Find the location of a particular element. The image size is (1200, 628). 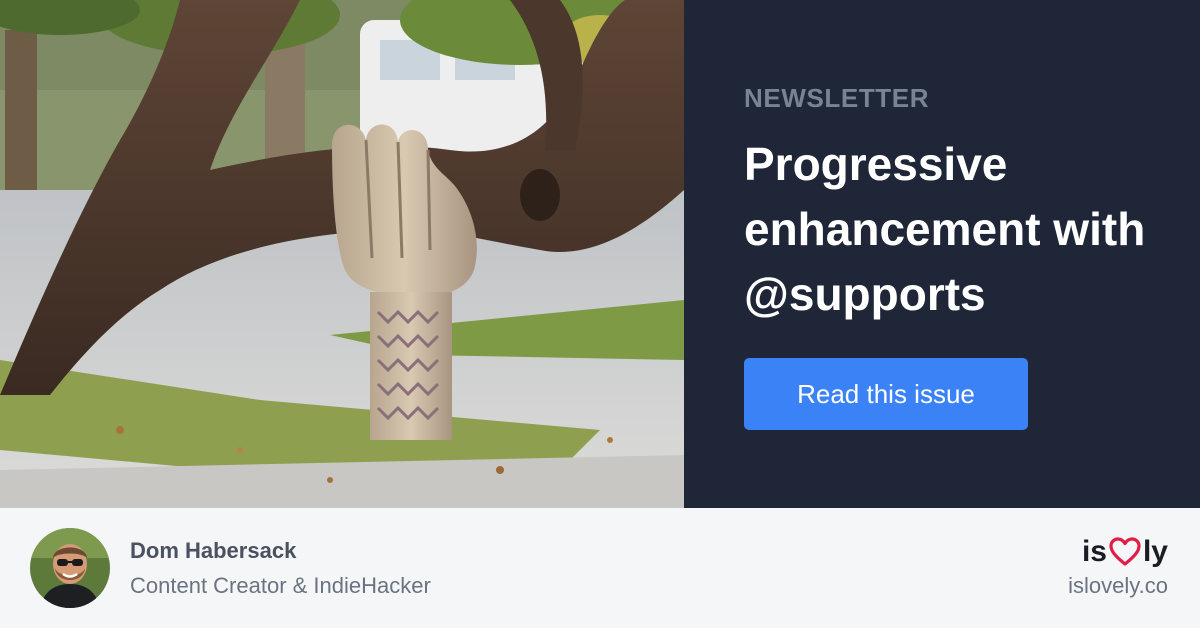

eyebrow-label: NEWSLETTER is located at coordinates (837, 98).